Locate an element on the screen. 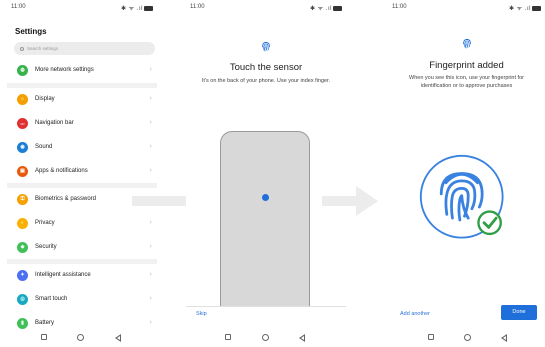 The height and width of the screenshot is (347, 545). brightness-icon: ☼ is located at coordinates (22, 99).